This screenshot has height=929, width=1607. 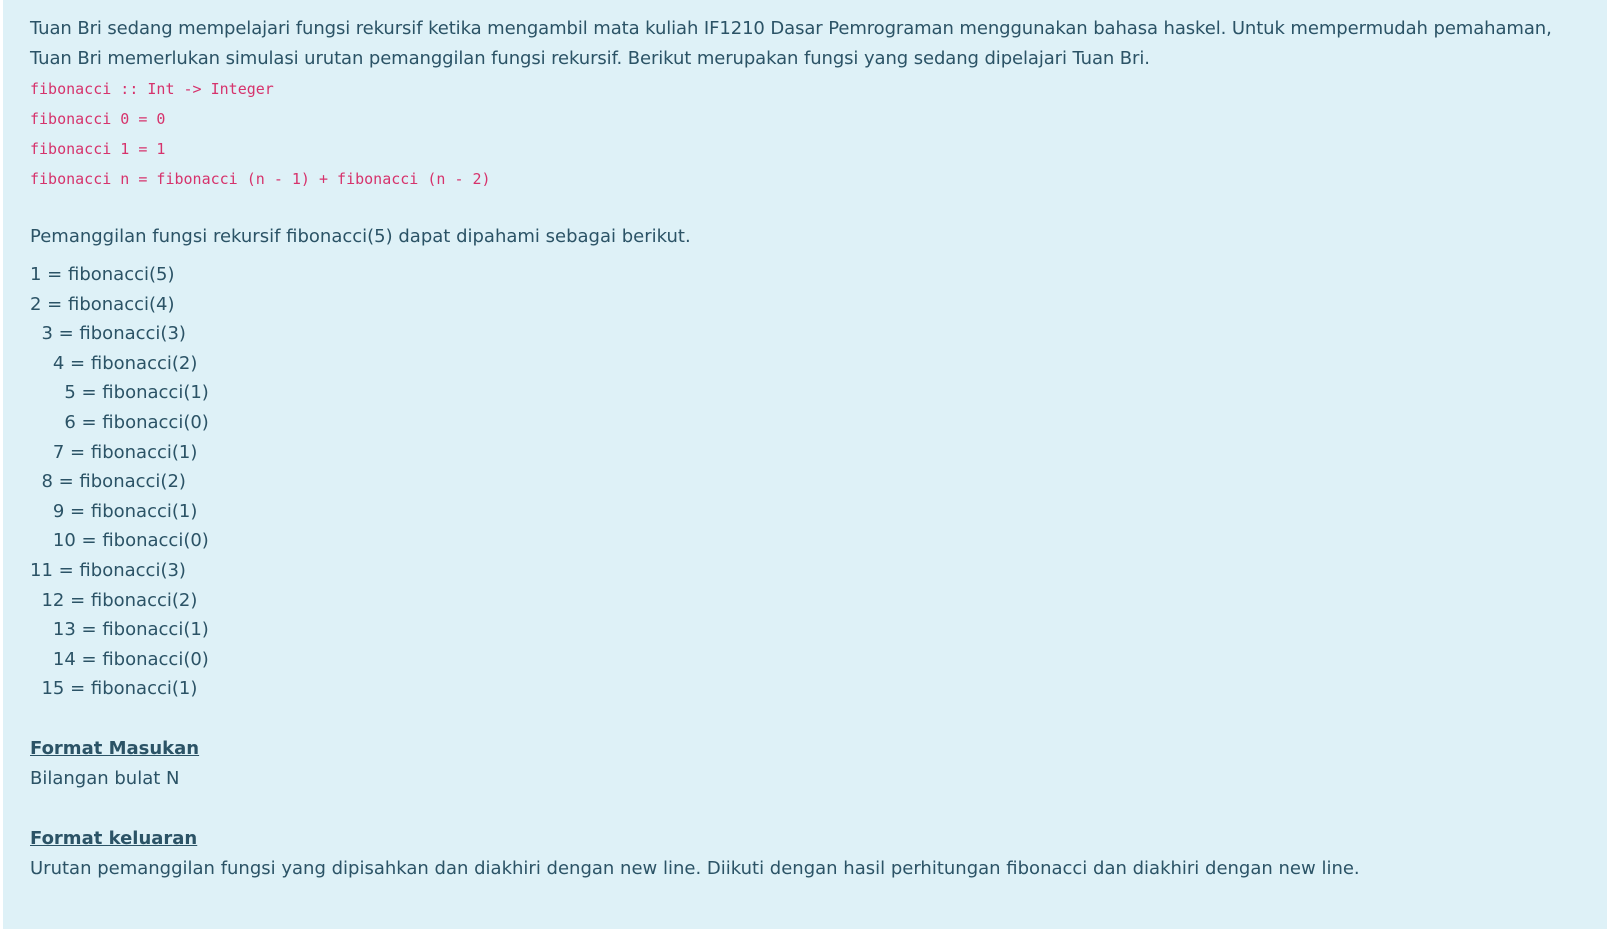 I want to click on call-line: 10 = fibonacci(0), so click(x=119, y=541).